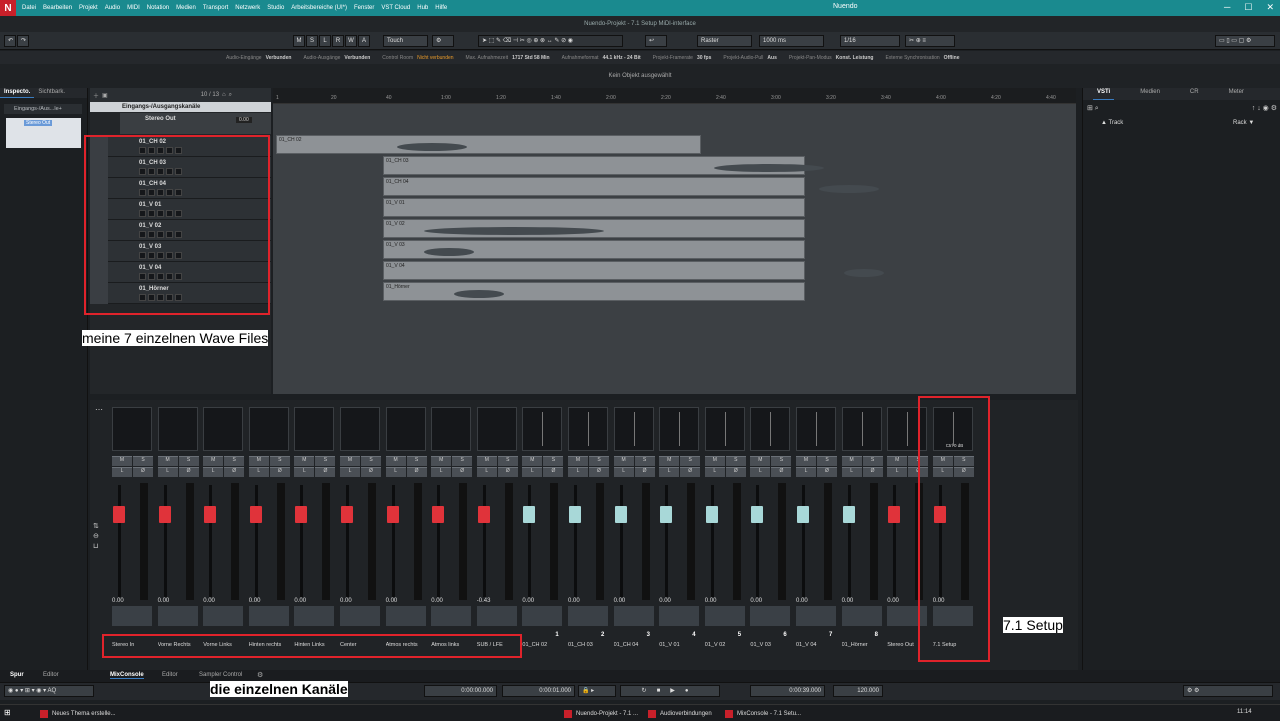 The width and height of the screenshot is (1280, 721). What do you see at coordinates (1243, 123) in the screenshot?
I see `rack-column-label: Rack ▼` at bounding box center [1243, 123].